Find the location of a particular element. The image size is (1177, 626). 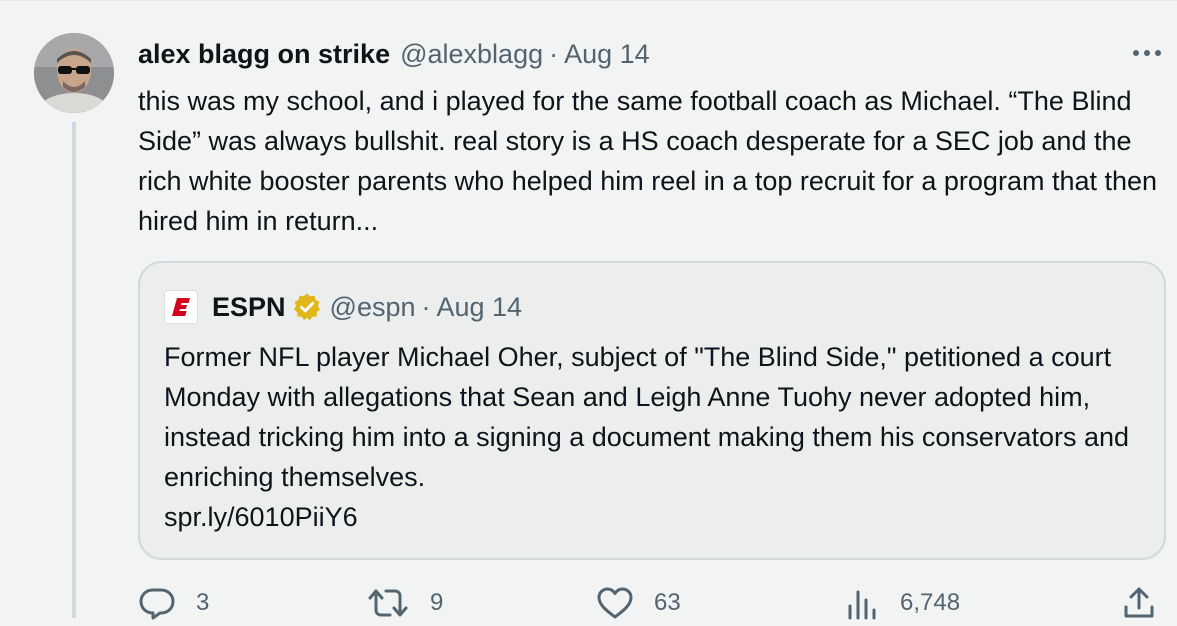

like-count: 63 is located at coordinates (667, 602).